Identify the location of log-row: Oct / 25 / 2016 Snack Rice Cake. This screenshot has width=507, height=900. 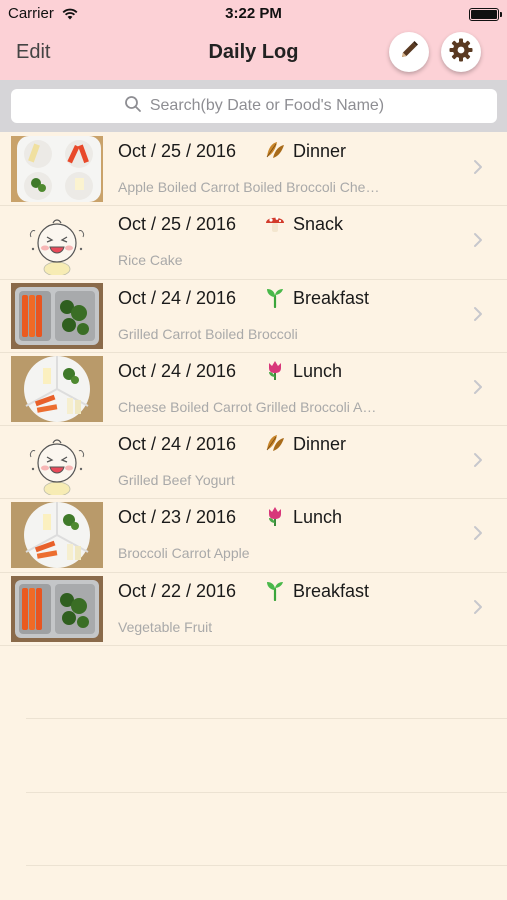
(253, 243).